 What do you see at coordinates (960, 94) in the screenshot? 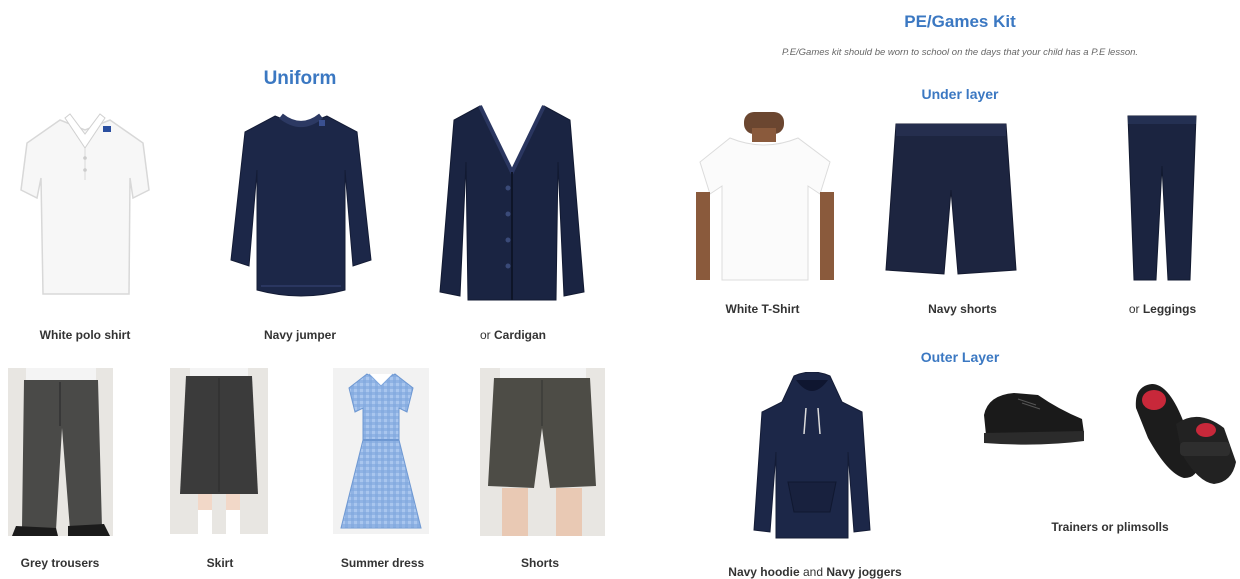
I see `under-layer-heading: Under layer` at bounding box center [960, 94].